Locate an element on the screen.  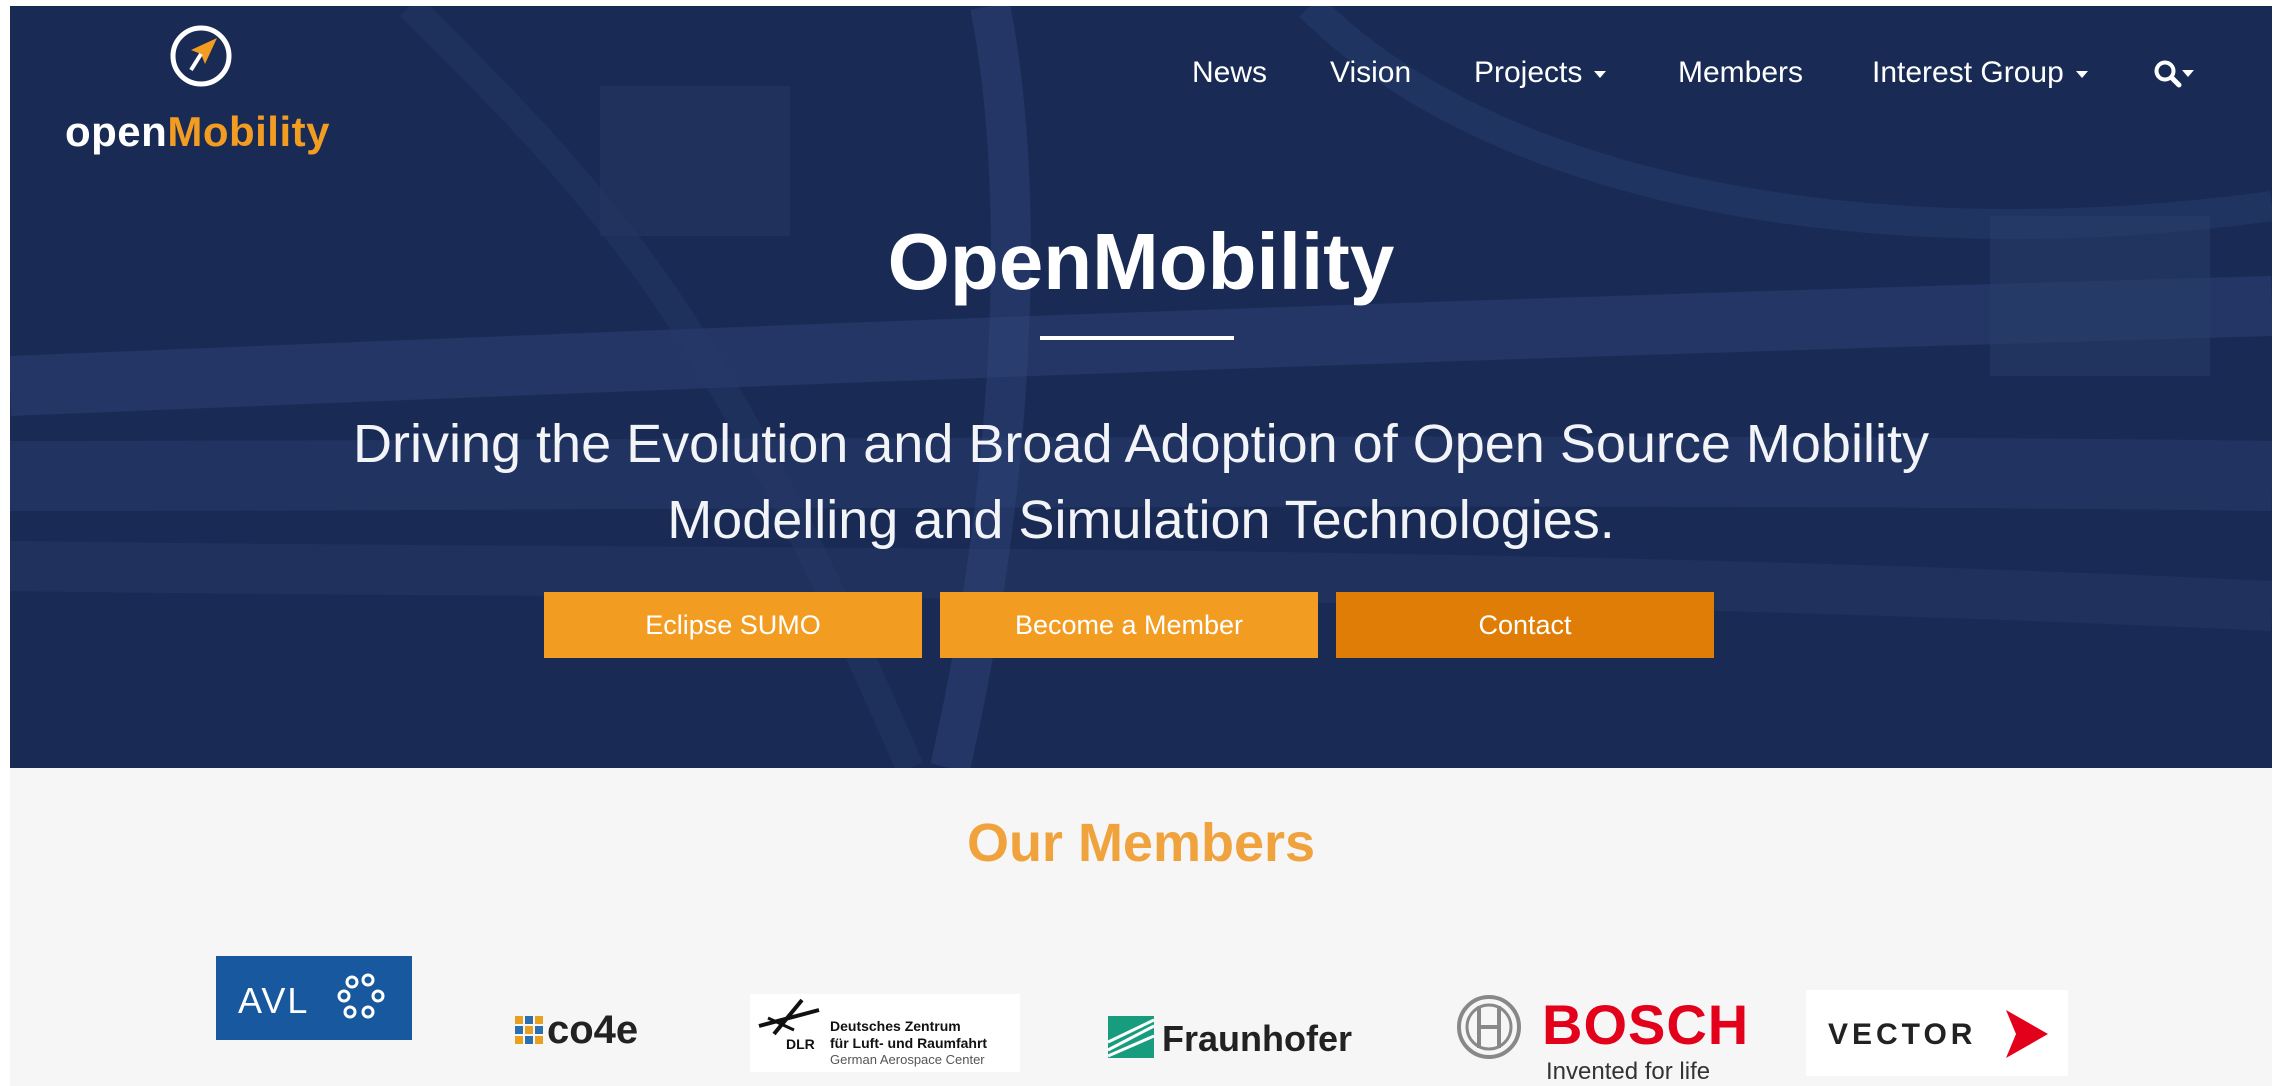
avl-logo-text: AVL is located at coordinates (274, 1000).